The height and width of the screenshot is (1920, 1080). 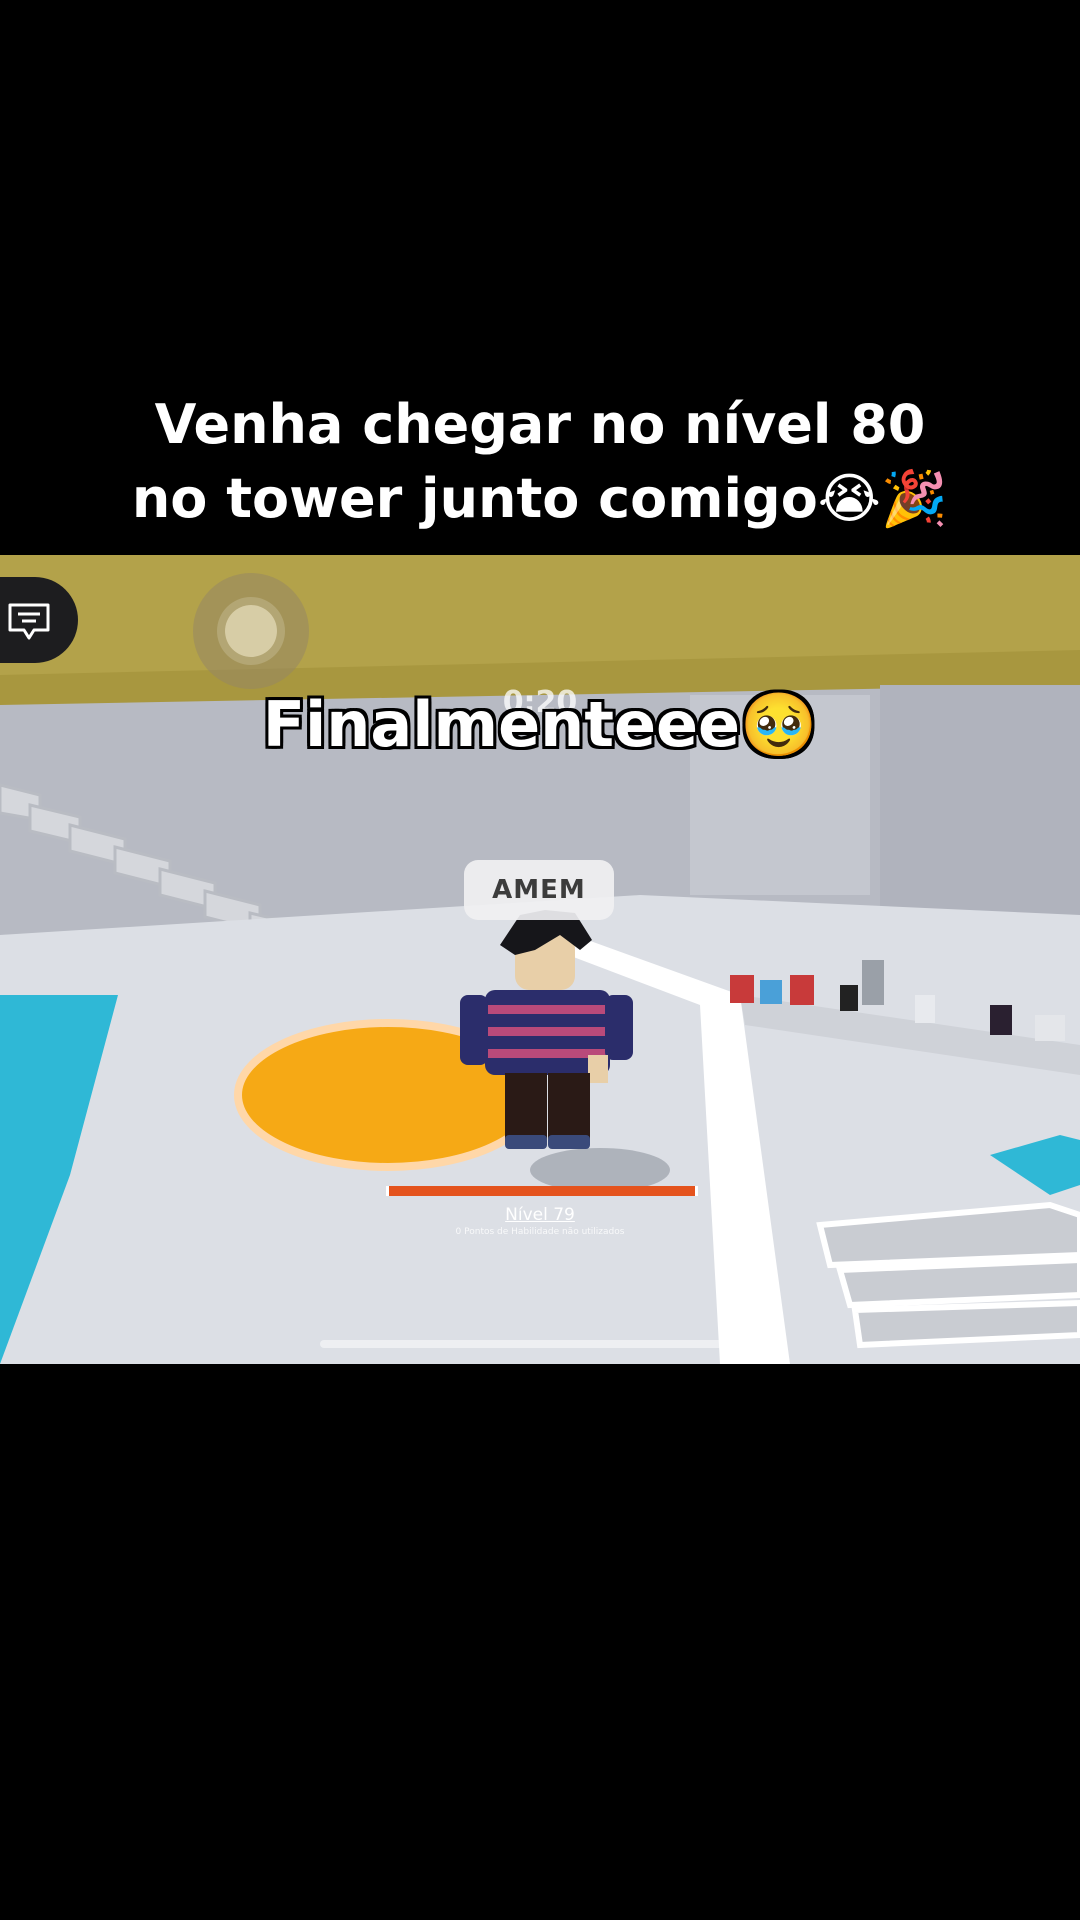 What do you see at coordinates (540, 424) in the screenshot?
I see `caption-line-1: Venha chegar no nível 80` at bounding box center [540, 424].